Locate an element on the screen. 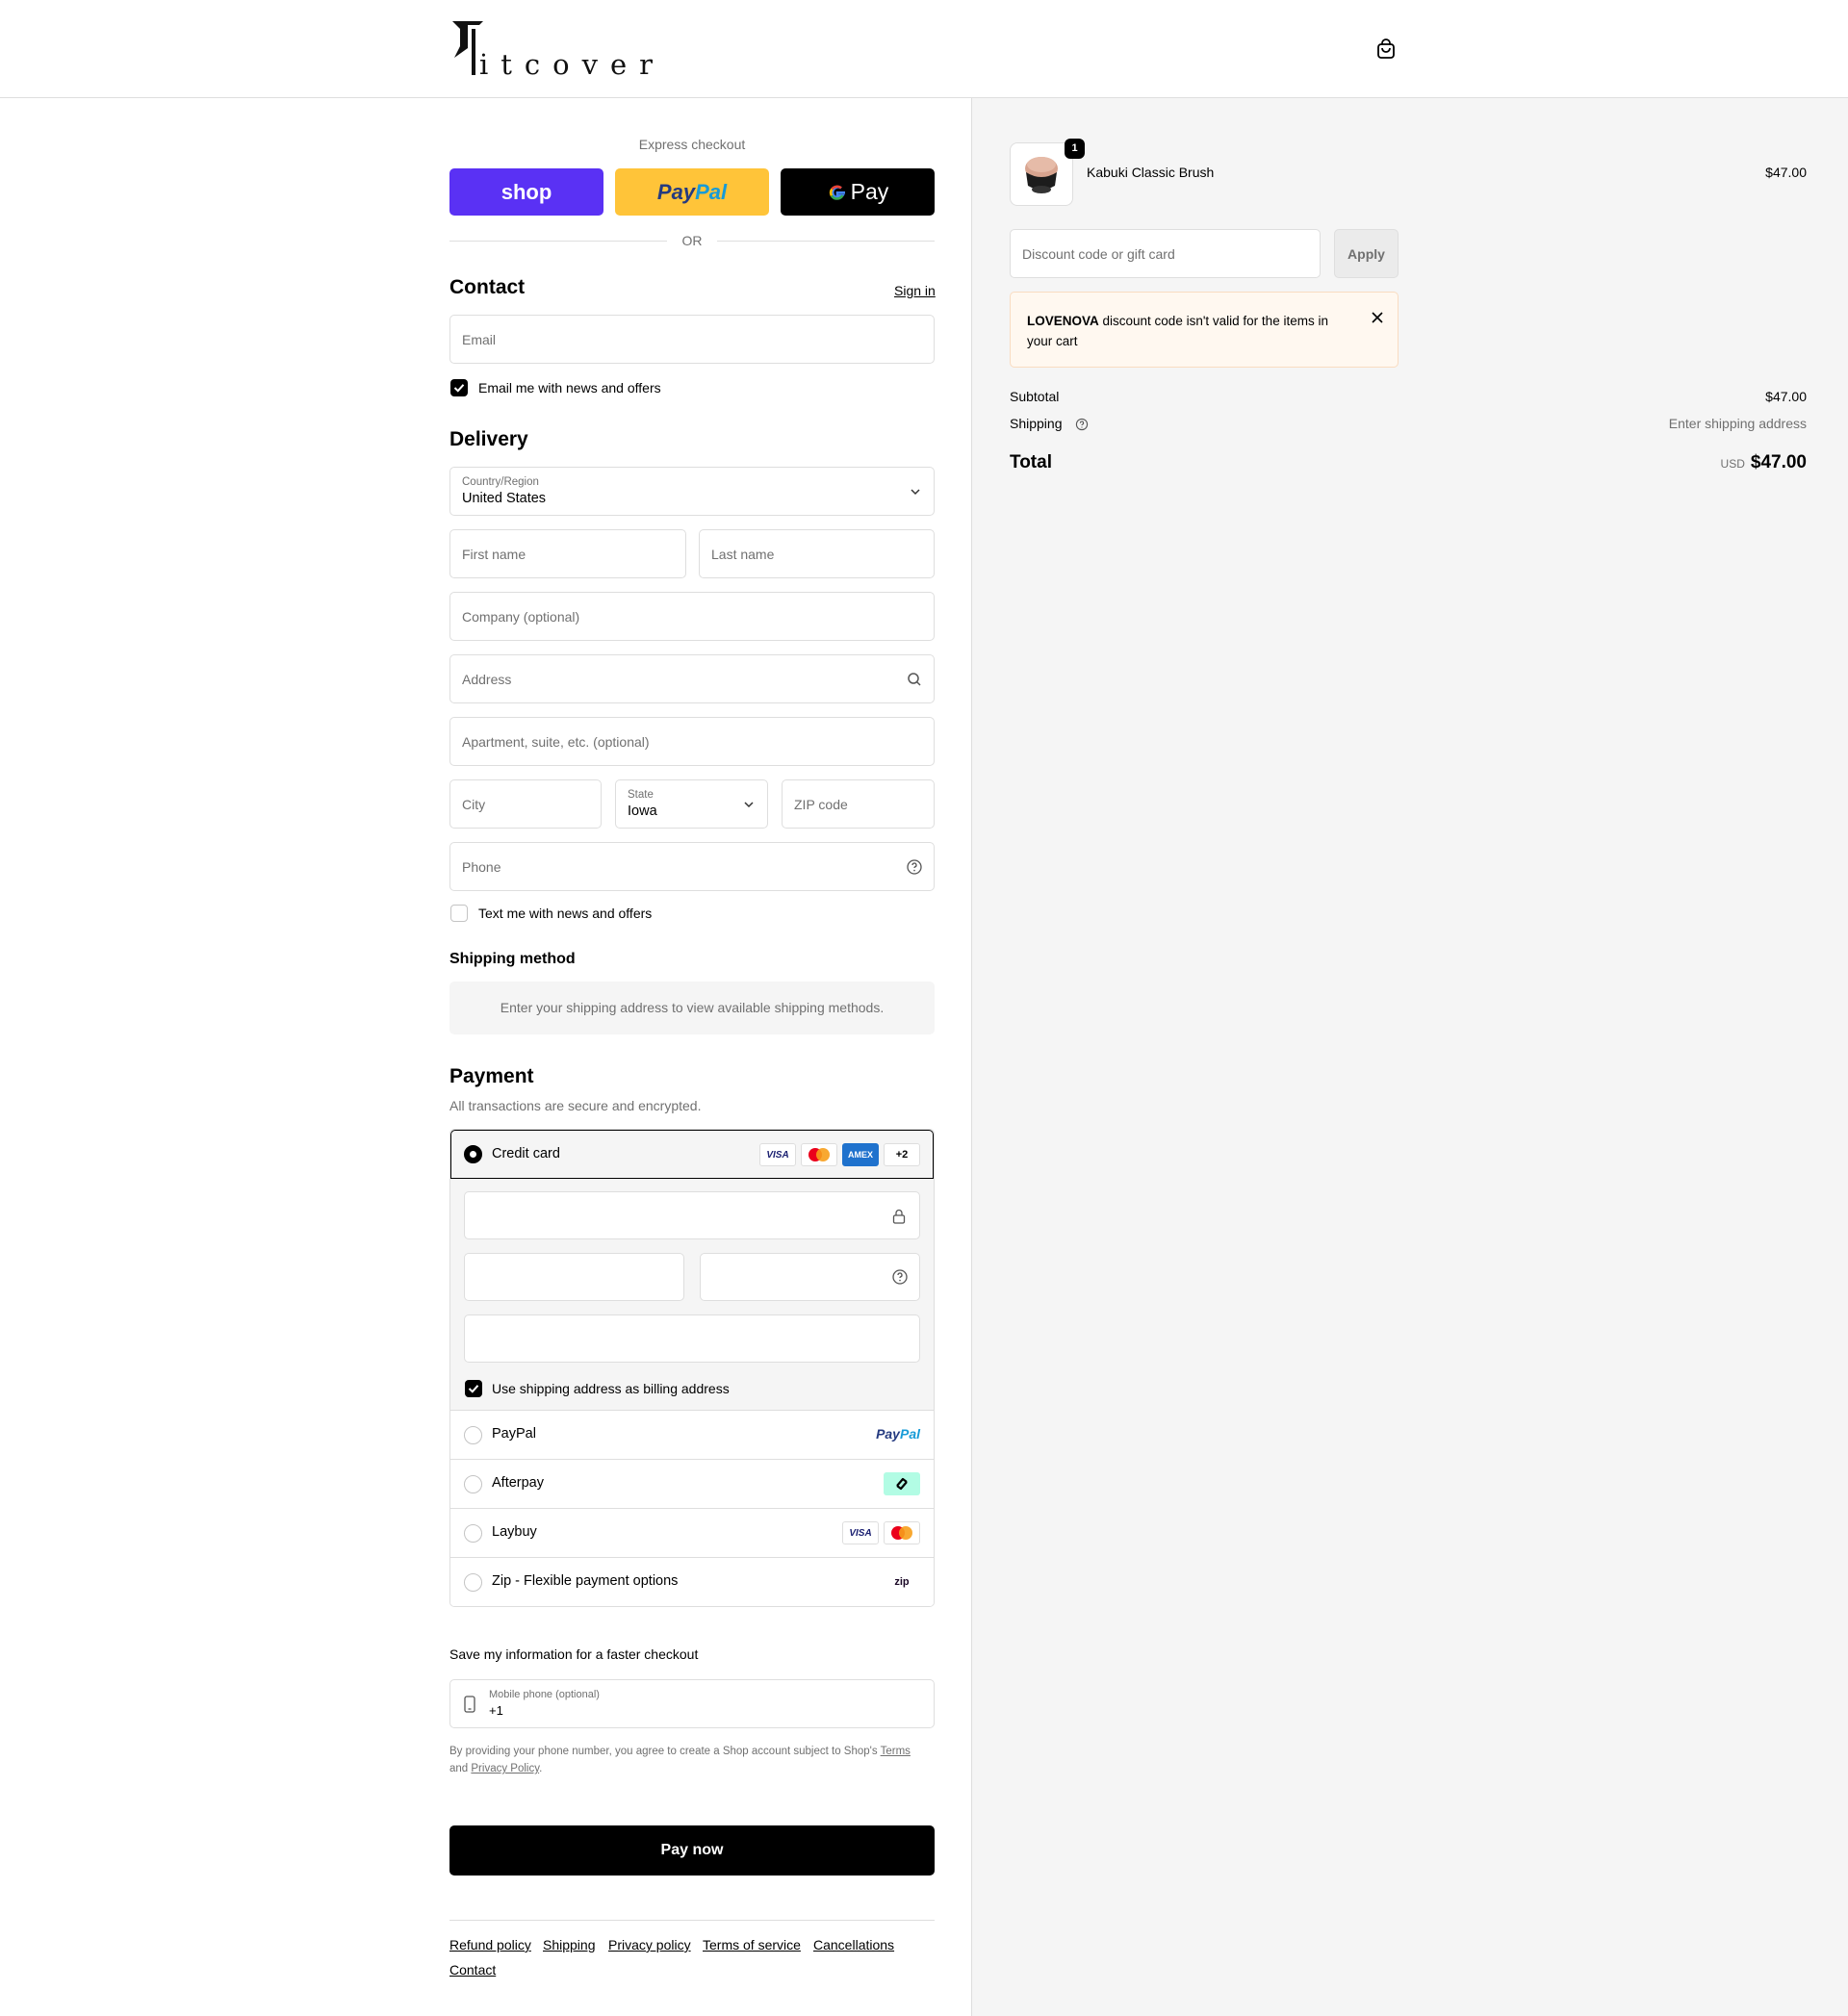 Image resolution: width=1848 pixels, height=2016 pixels. laybuy-radio is located at coordinates (473, 1533).